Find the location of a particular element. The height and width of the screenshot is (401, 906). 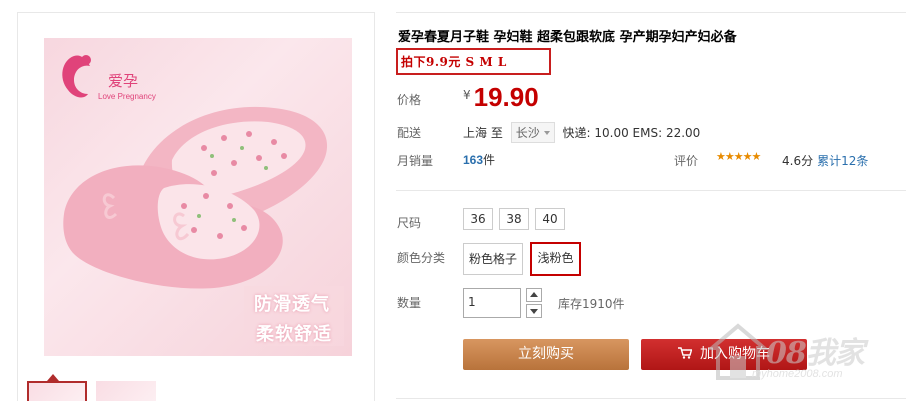

ship-to-city: 长沙 is located at coordinates (527, 133).